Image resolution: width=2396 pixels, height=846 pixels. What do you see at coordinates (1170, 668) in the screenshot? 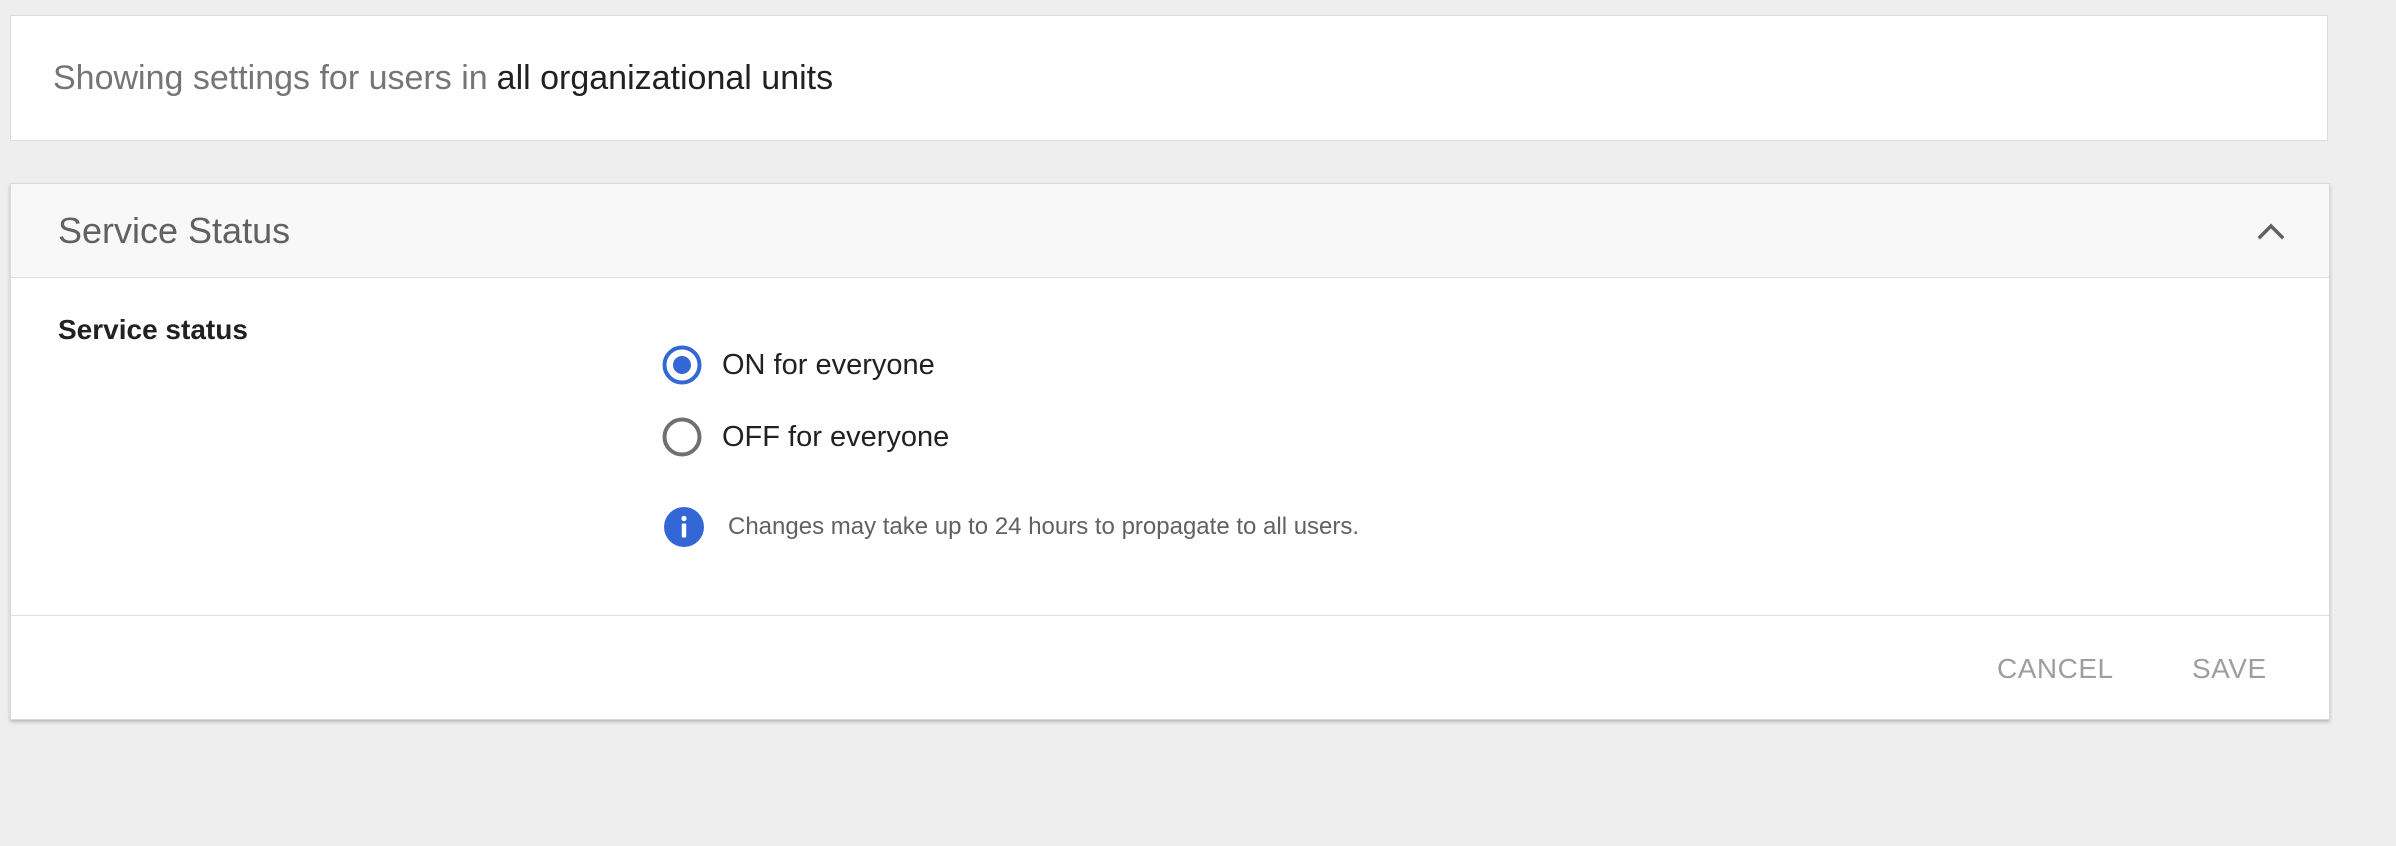
I see `card-footer: CANCEL SAVE` at bounding box center [1170, 668].